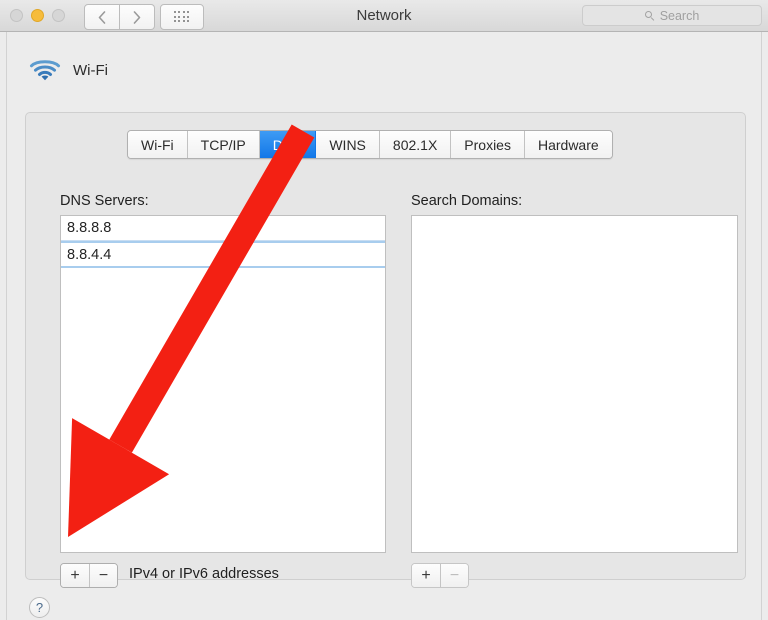 This screenshot has width=768, height=620. Describe the element at coordinates (68, 70) in the screenshot. I see `service-header: Wi-Fi` at that location.